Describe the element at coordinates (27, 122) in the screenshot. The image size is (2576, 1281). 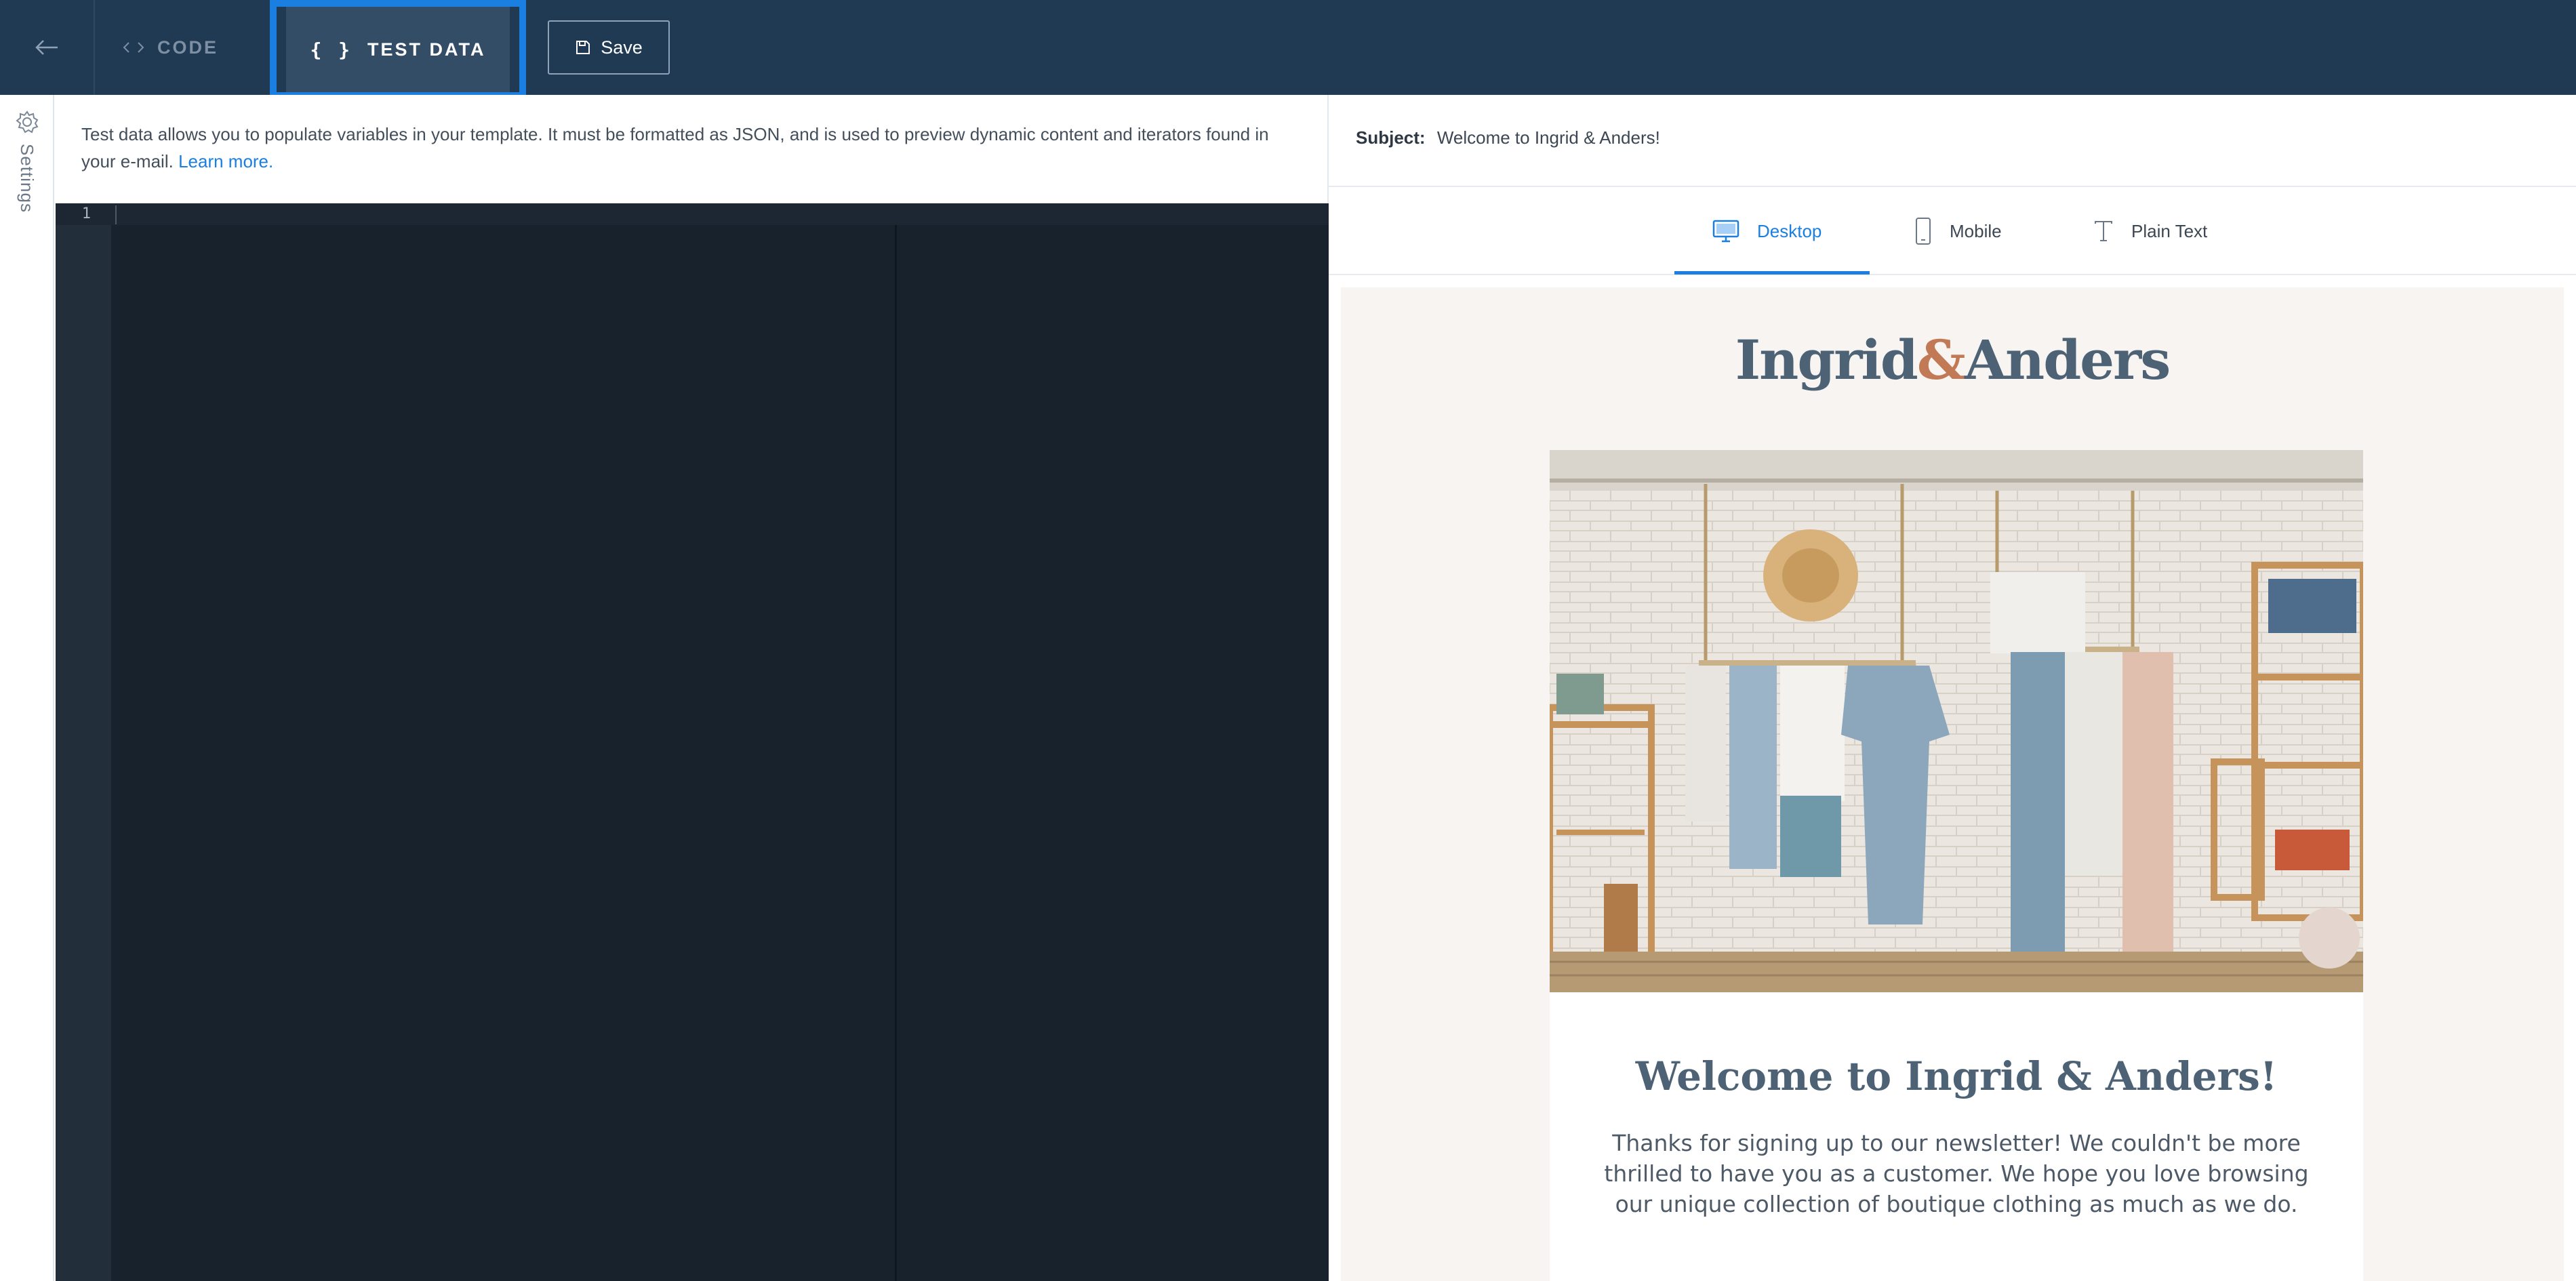
I see `gear-icon` at that location.